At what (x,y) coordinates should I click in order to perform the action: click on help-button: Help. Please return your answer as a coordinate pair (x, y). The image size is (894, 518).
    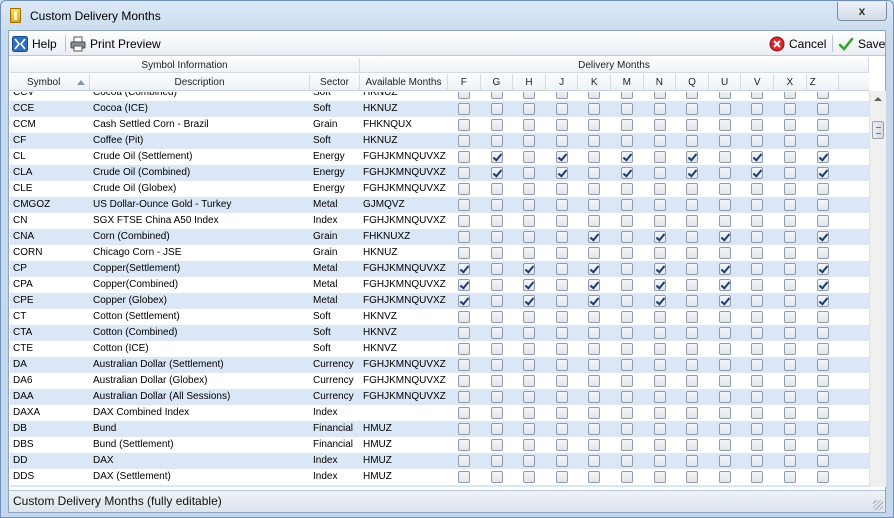
    Looking at the image, I should click on (34, 43).